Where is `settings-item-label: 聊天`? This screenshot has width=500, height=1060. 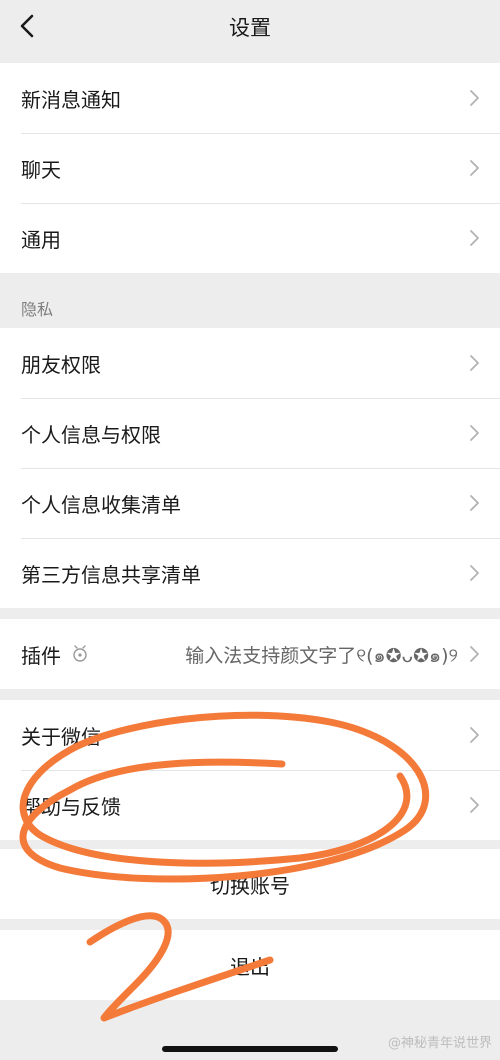
settings-item-label: 聊天 is located at coordinates (41, 169).